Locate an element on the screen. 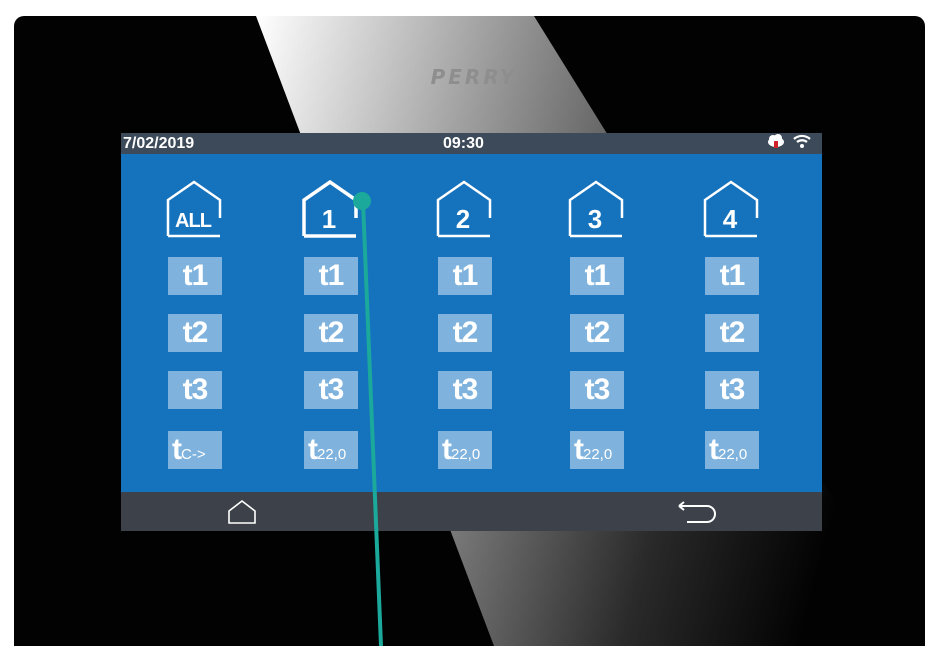 The height and width of the screenshot is (646, 925). home-button is located at coordinates (243, 511).